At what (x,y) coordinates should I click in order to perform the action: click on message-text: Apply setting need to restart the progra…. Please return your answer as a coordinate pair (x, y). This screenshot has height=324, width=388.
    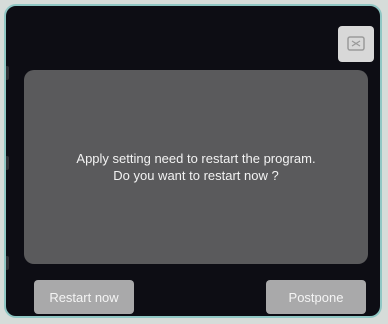
    Looking at the image, I should click on (195, 167).